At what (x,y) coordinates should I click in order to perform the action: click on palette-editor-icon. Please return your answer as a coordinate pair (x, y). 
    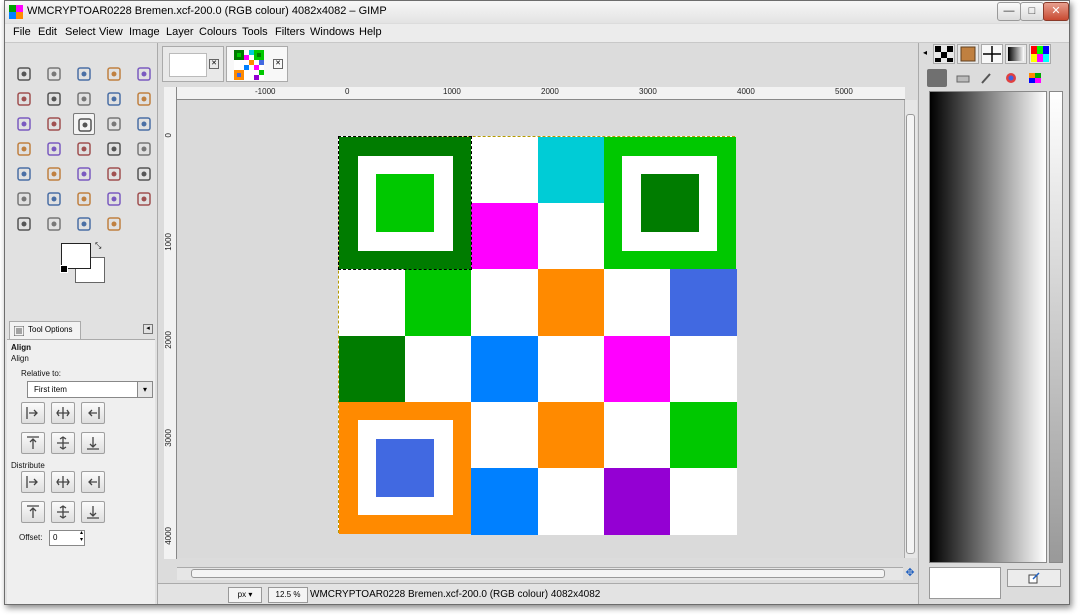
    Looking at the image, I should click on (1035, 78).